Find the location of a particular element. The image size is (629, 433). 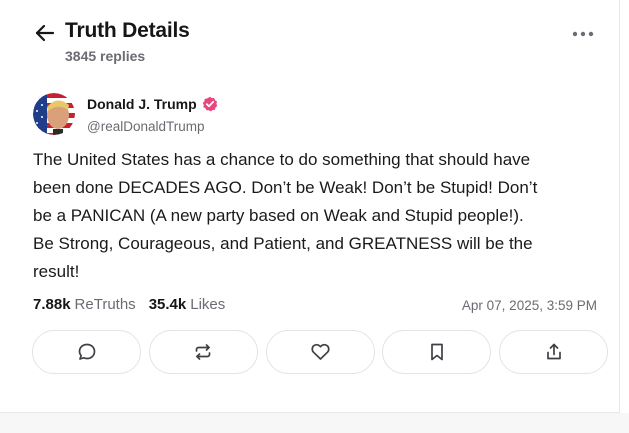

author-name: Donald J. Trump is located at coordinates (152, 104).